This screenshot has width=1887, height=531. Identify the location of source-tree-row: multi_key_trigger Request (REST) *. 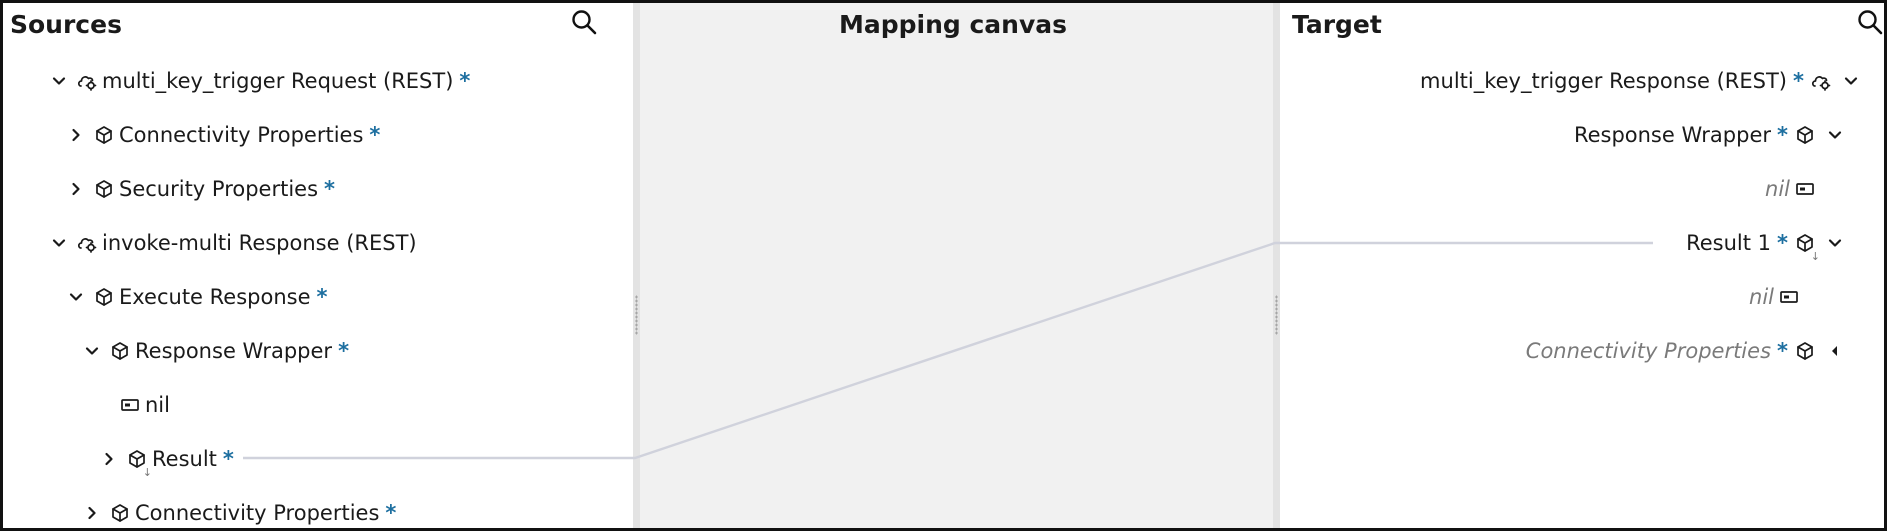
(262, 81).